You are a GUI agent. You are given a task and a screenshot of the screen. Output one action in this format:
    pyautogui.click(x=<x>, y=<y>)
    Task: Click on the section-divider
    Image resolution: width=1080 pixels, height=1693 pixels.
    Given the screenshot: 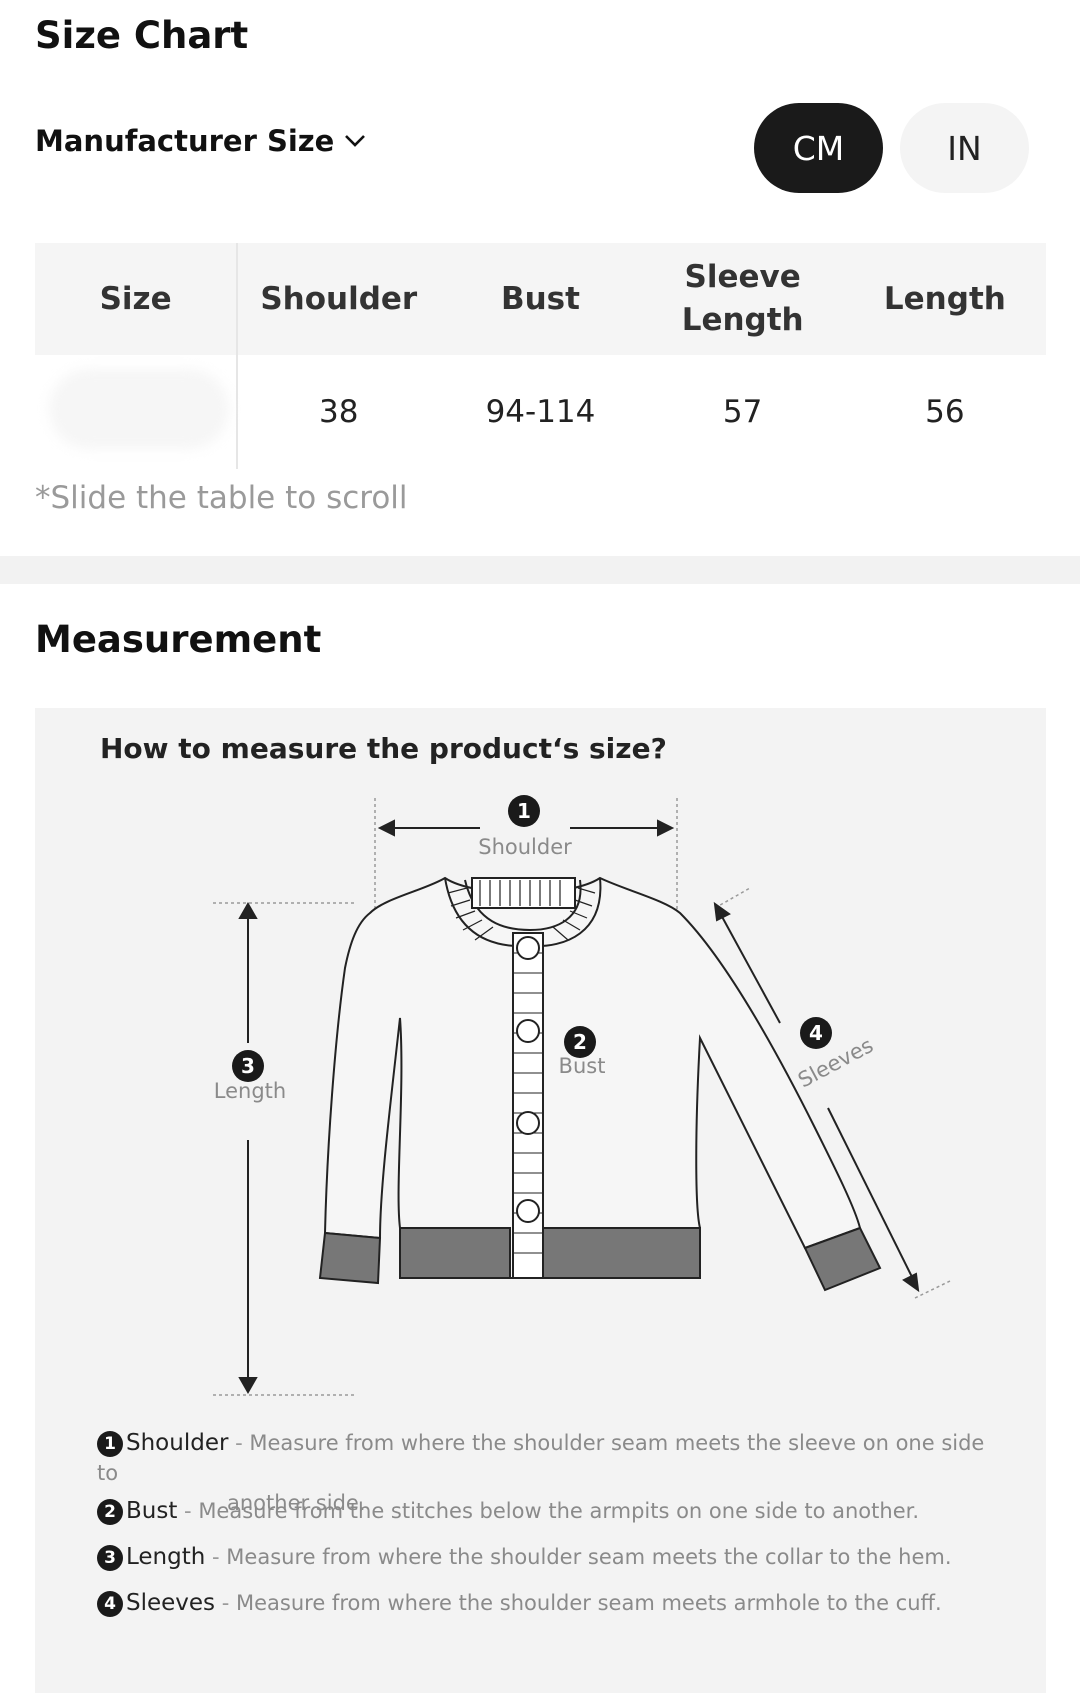 What is the action you would take?
    pyautogui.click(x=540, y=570)
    